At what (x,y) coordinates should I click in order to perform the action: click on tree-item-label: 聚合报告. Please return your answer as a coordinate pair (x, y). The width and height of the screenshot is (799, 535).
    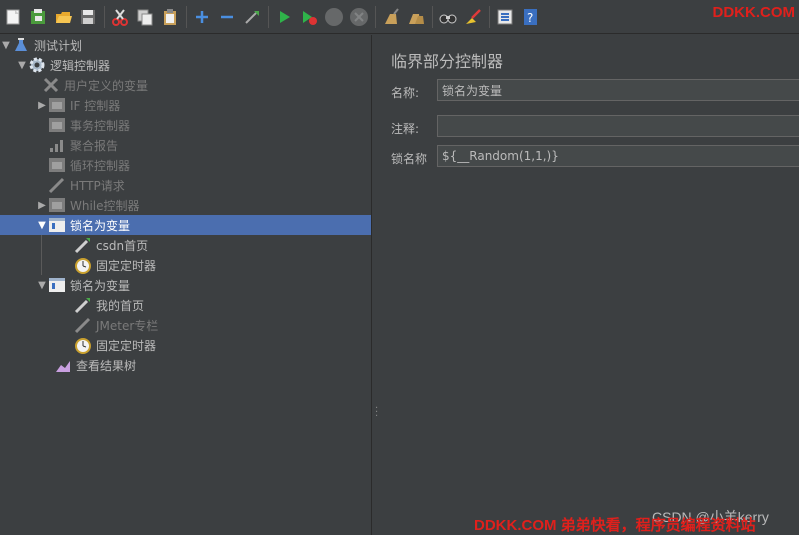
    Looking at the image, I should click on (94, 145).